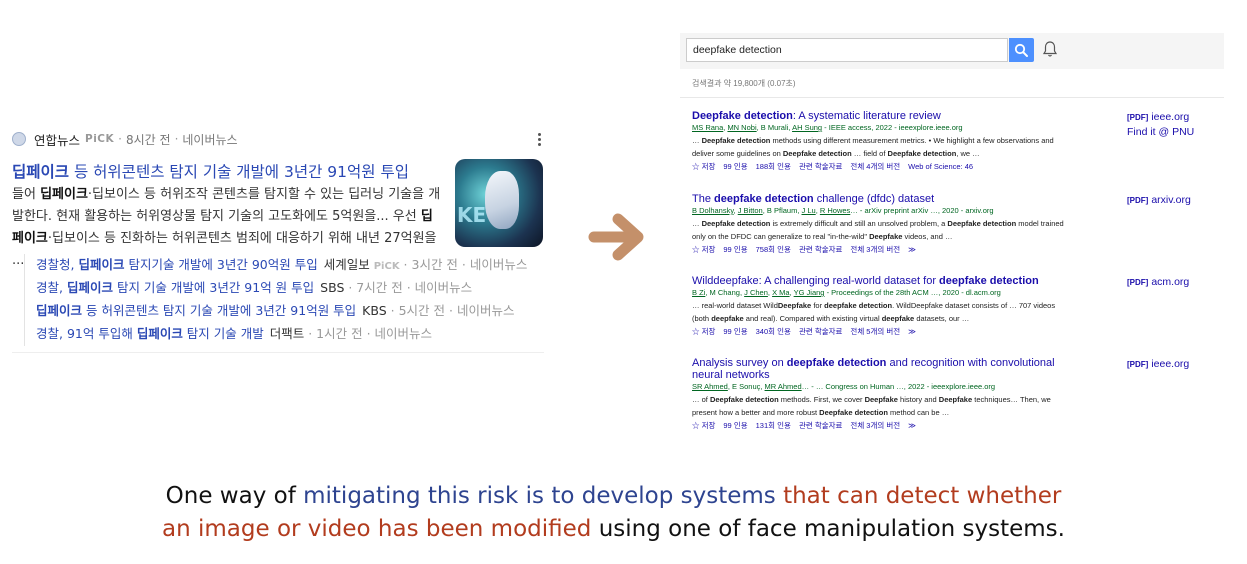 The width and height of the screenshot is (1247, 564). Describe the element at coordinates (744, 83) in the screenshot. I see `result-count: 검색결과 약 19,800개 (0.07초)` at that location.